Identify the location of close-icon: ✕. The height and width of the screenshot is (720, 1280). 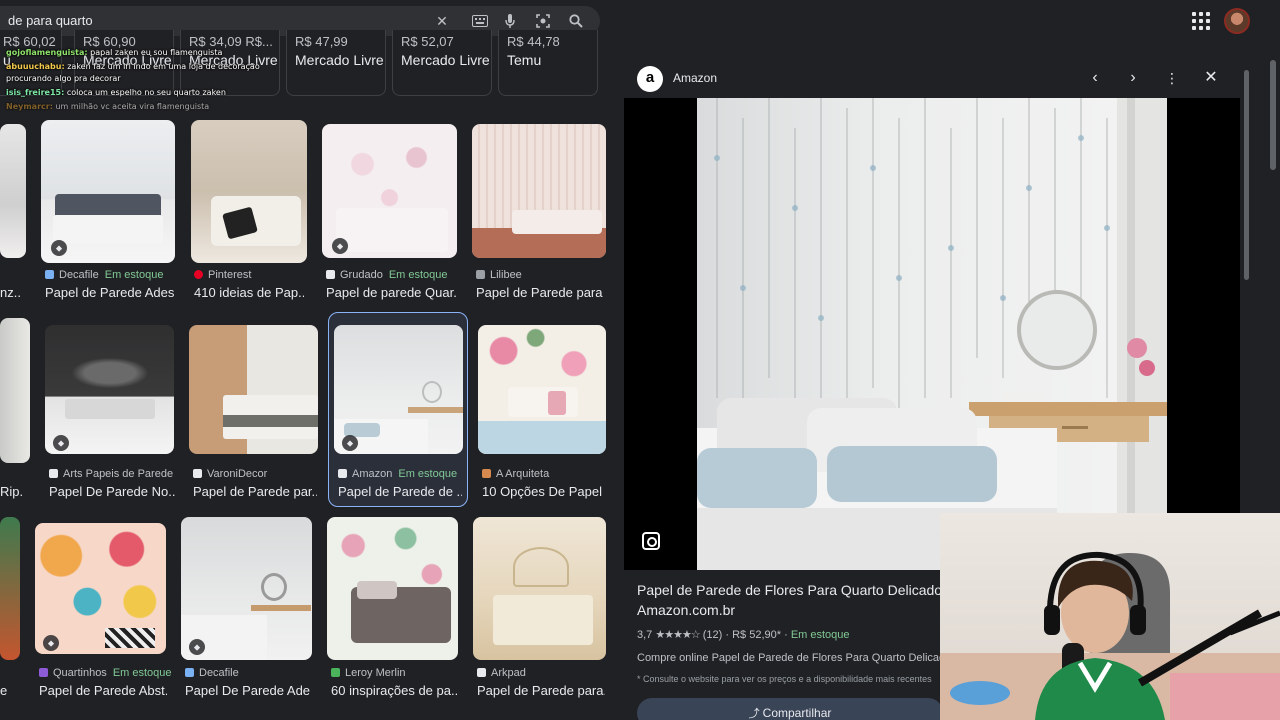
(1211, 78).